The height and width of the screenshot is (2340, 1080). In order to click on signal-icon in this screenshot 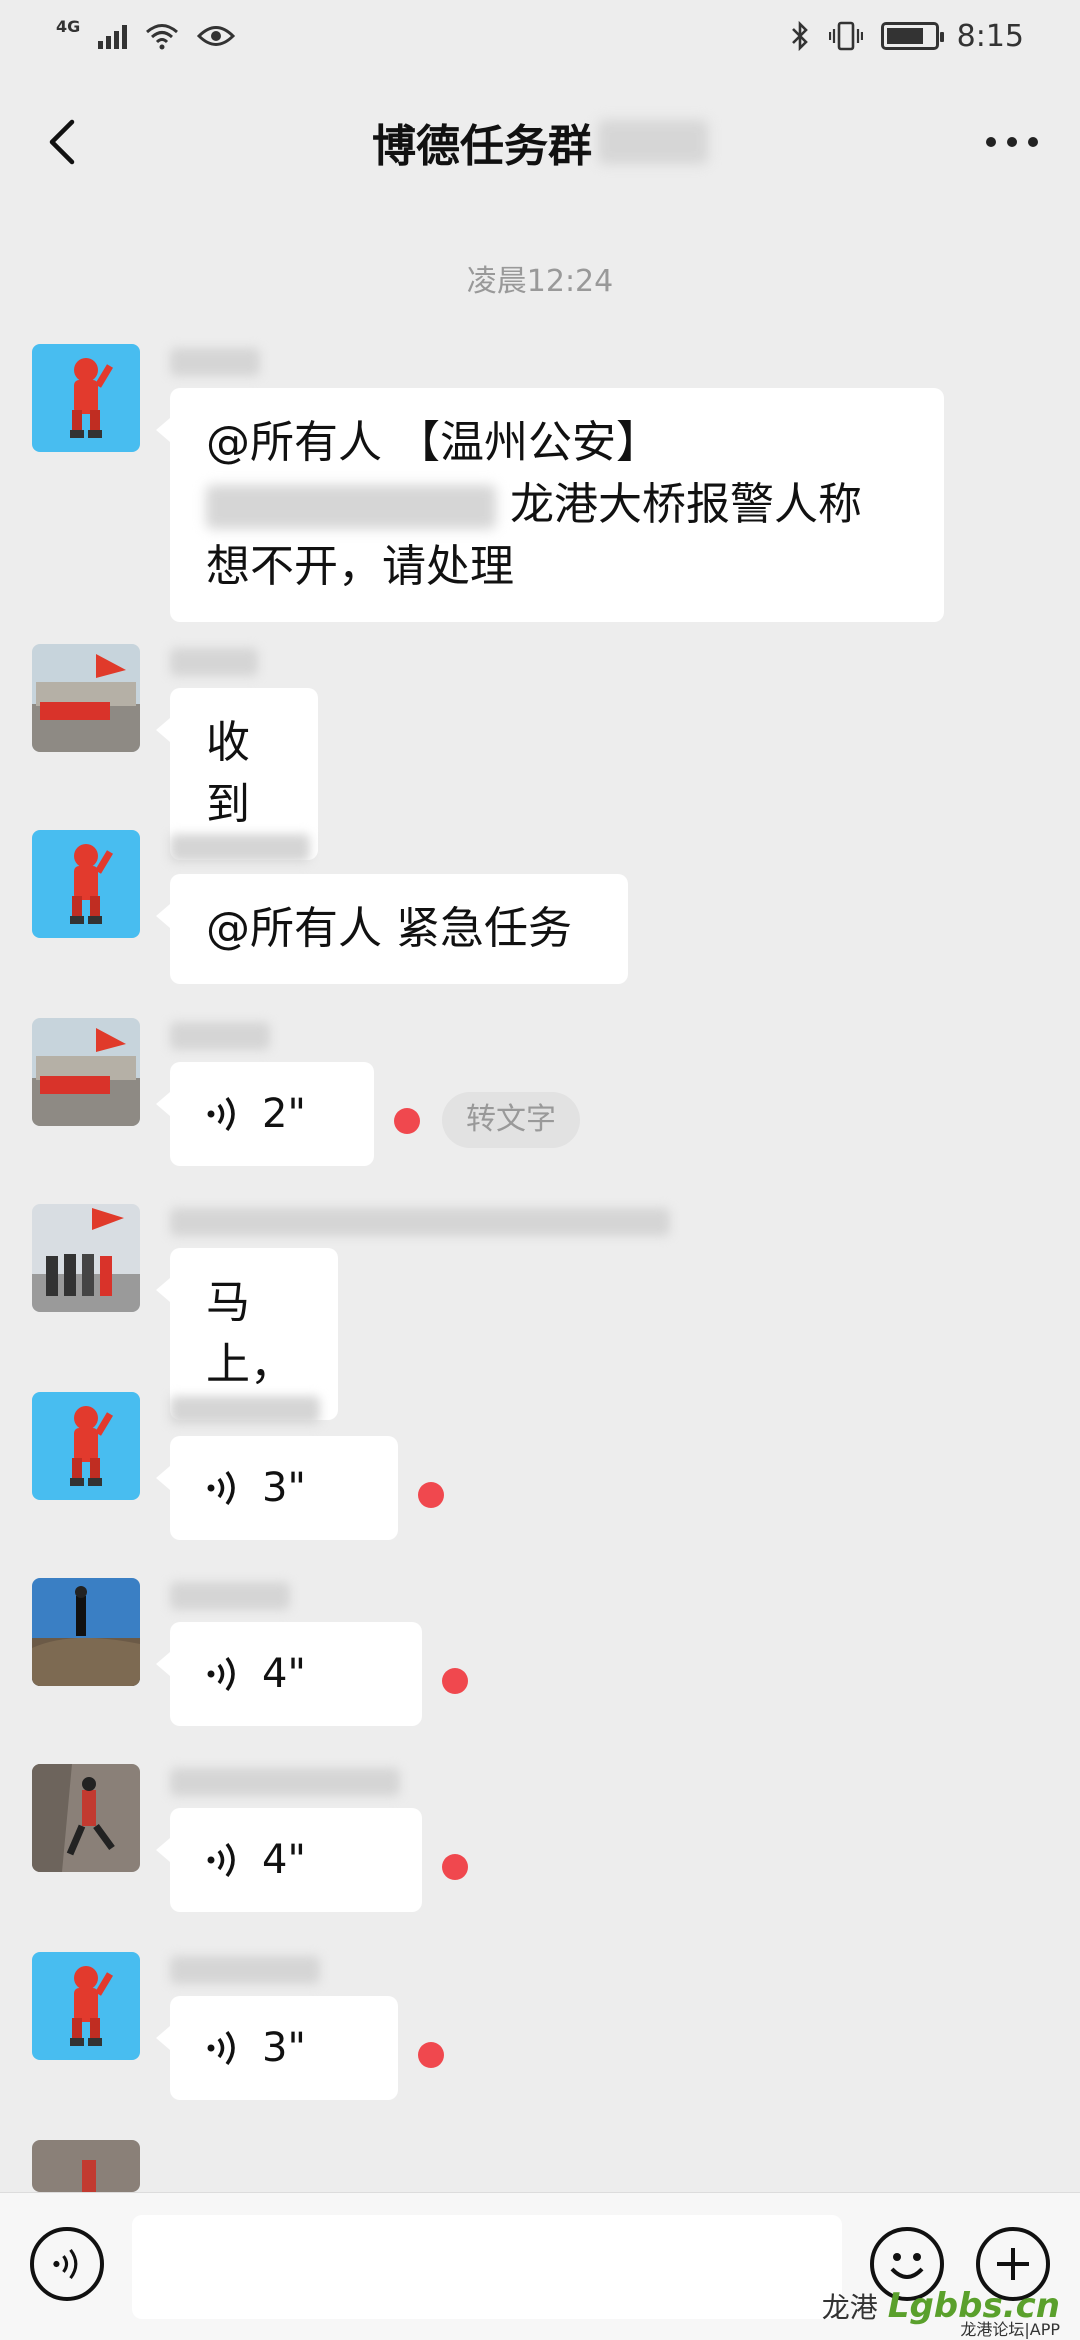, I will do `click(113, 36)`.